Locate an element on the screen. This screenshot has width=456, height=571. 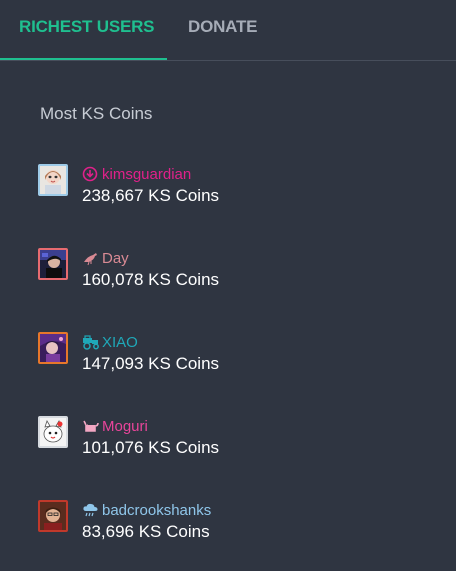
tractor-icon is located at coordinates (91, 342).